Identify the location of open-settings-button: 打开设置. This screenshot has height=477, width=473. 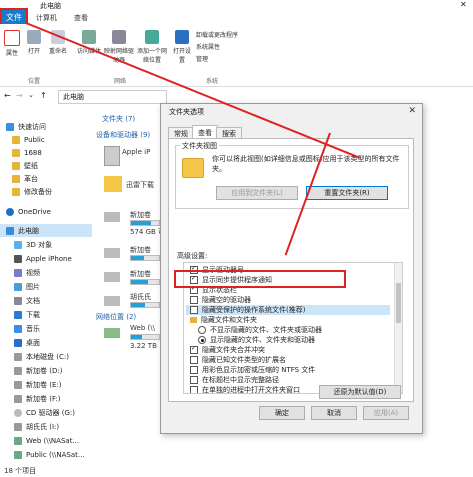
(182, 47).